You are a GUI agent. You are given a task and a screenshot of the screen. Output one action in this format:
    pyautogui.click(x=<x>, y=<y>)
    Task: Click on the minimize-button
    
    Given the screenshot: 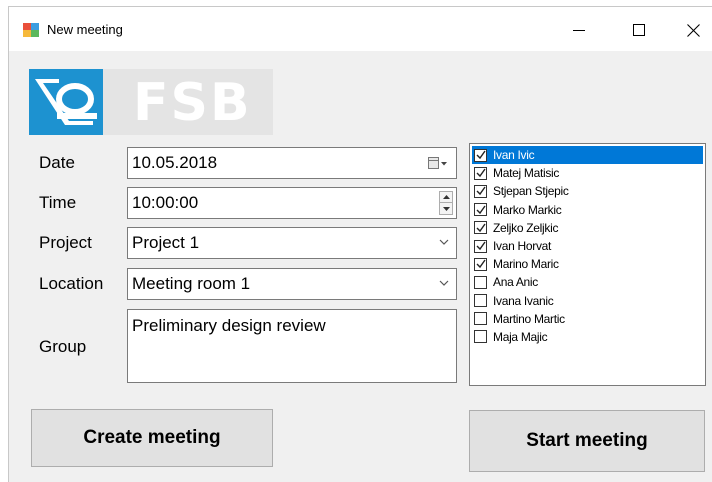 What is the action you would take?
    pyautogui.click(x=579, y=30)
    